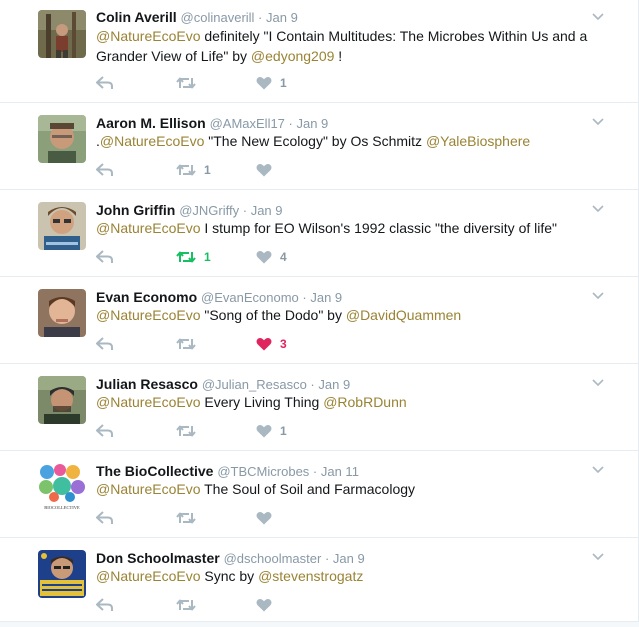 This screenshot has width=639, height=627. Describe the element at coordinates (254, 384) in the screenshot. I see `handle: @Julian_Resasco` at that location.